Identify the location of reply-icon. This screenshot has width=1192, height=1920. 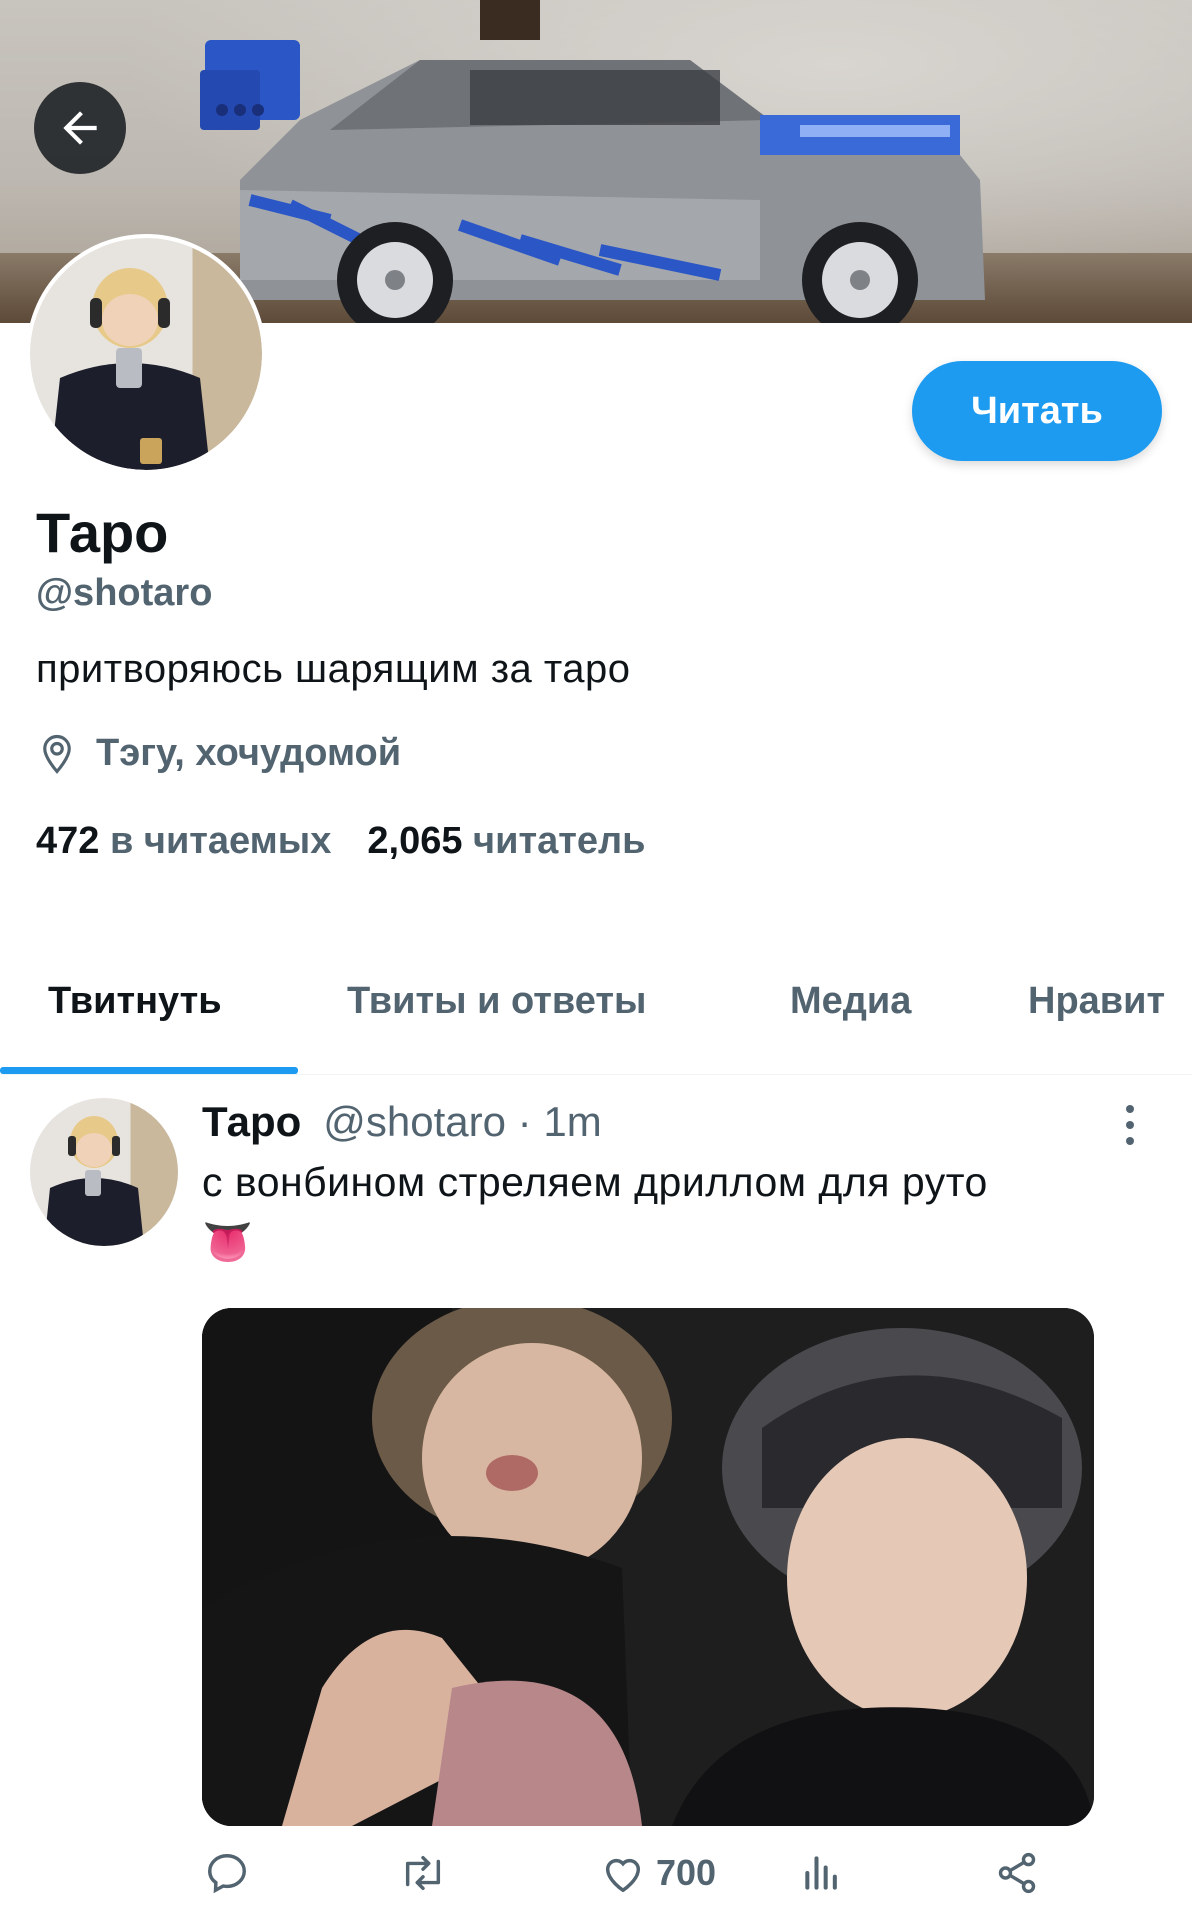
(227, 1874).